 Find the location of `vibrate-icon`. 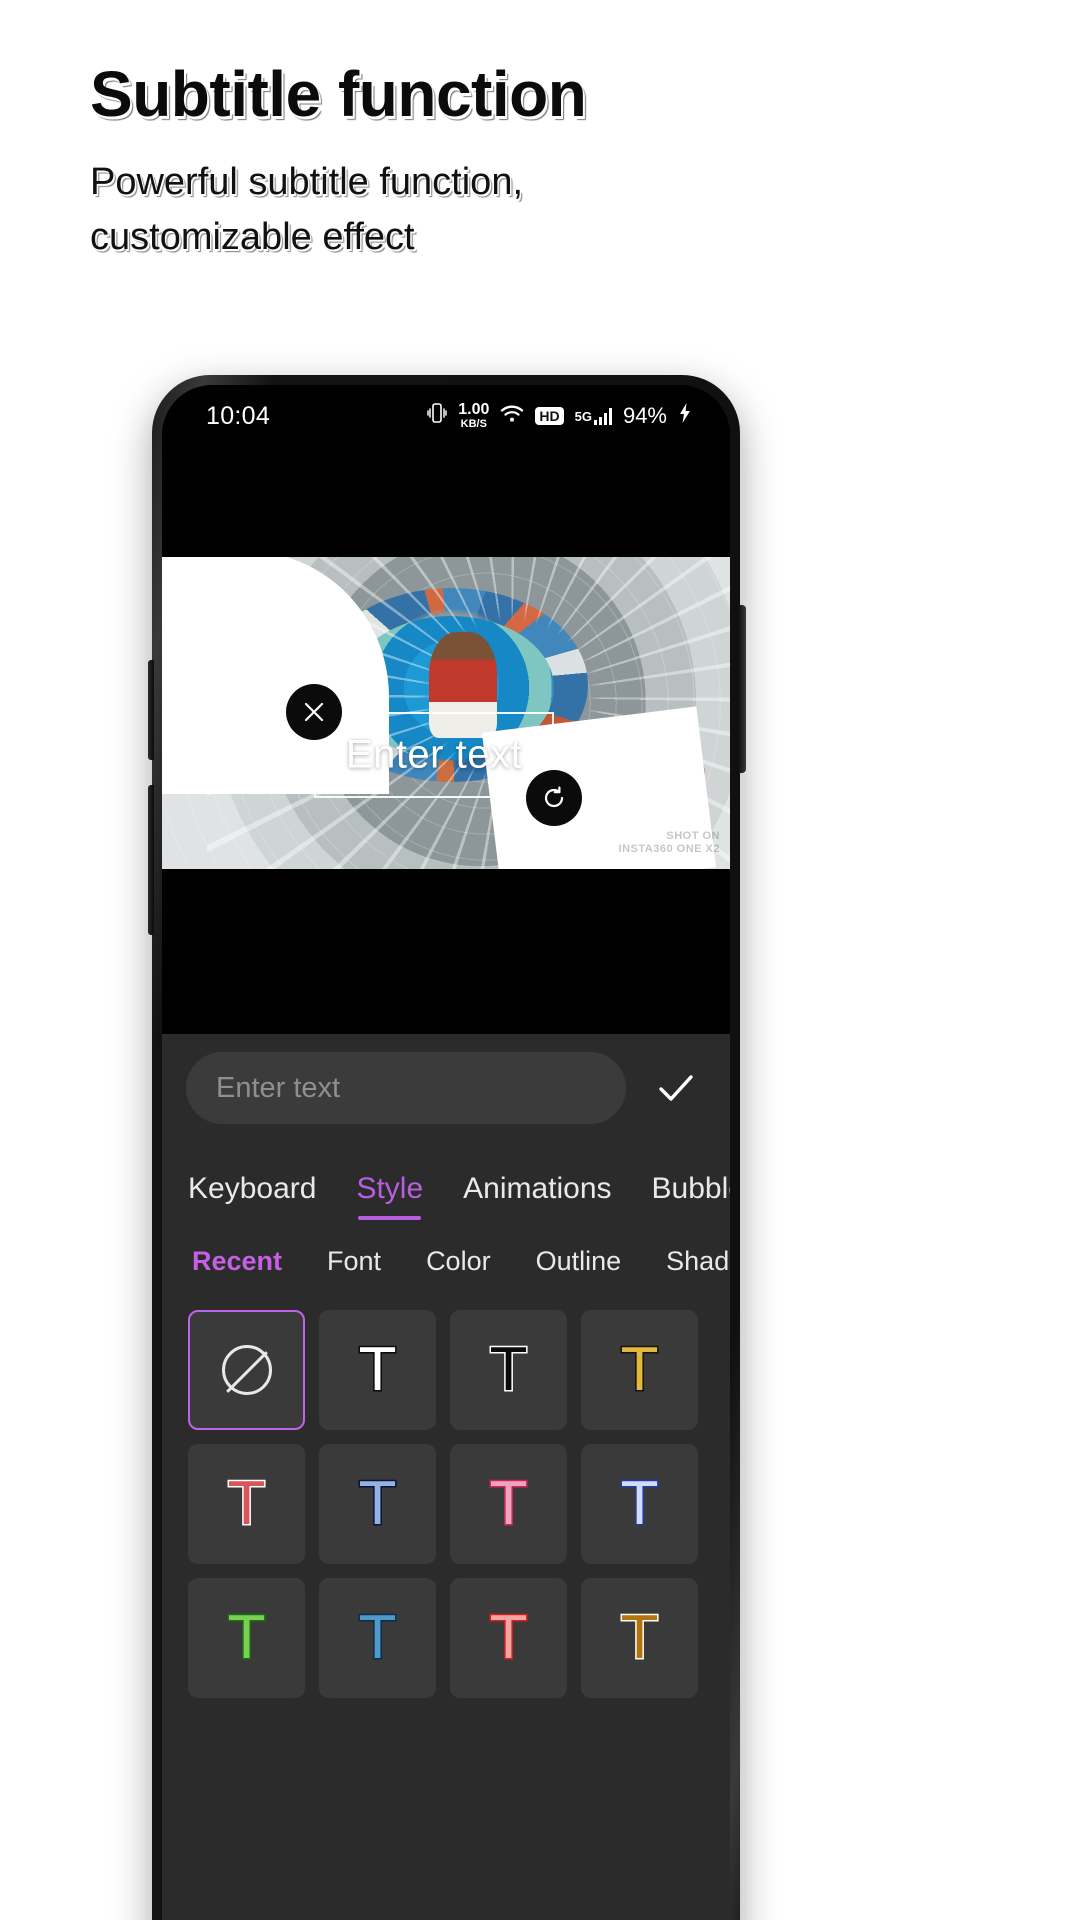

vibrate-icon is located at coordinates (437, 416).